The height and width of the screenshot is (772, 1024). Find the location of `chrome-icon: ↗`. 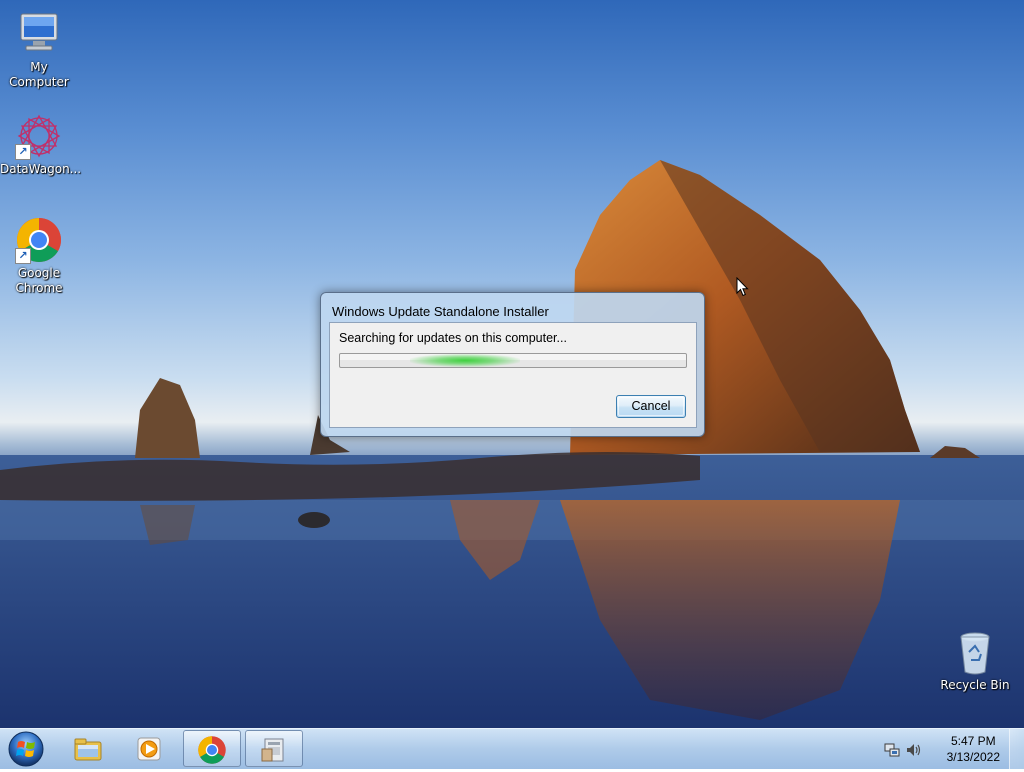

chrome-icon: ↗ is located at coordinates (39, 240).